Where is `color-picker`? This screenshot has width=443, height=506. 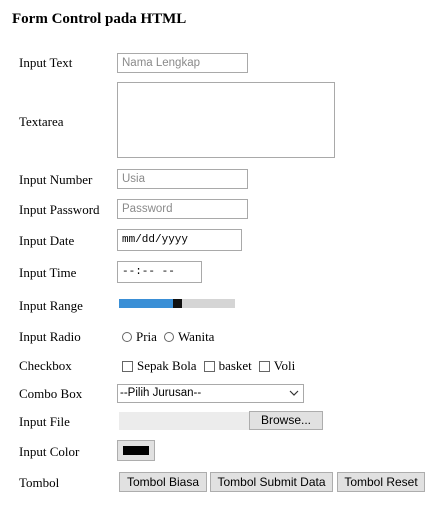 color-picker is located at coordinates (136, 450).